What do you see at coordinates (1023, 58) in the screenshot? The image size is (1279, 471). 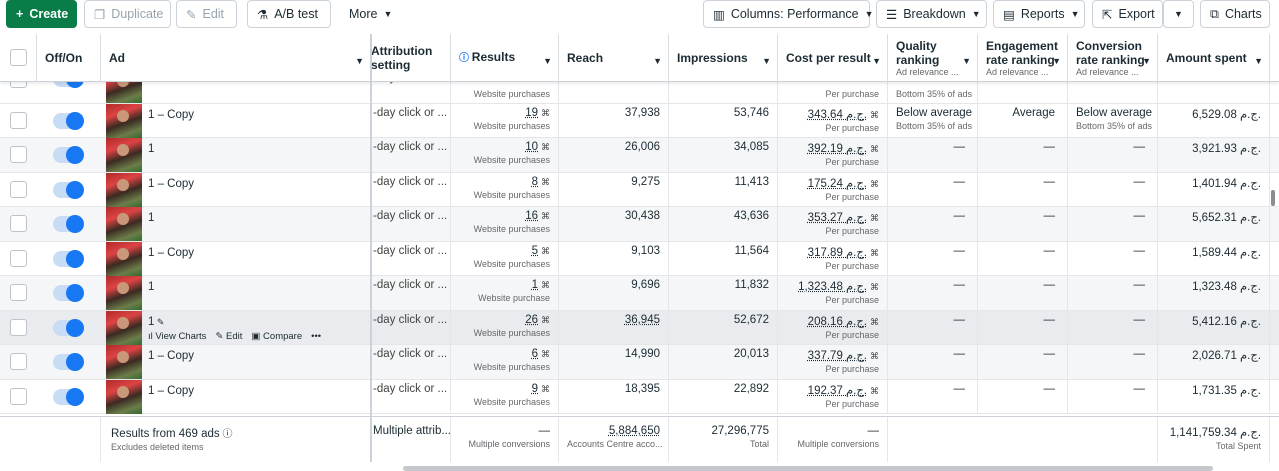 I see `engagement-ranking-header: Engagement rate ranking Ad relevance ... ▼` at bounding box center [1023, 58].